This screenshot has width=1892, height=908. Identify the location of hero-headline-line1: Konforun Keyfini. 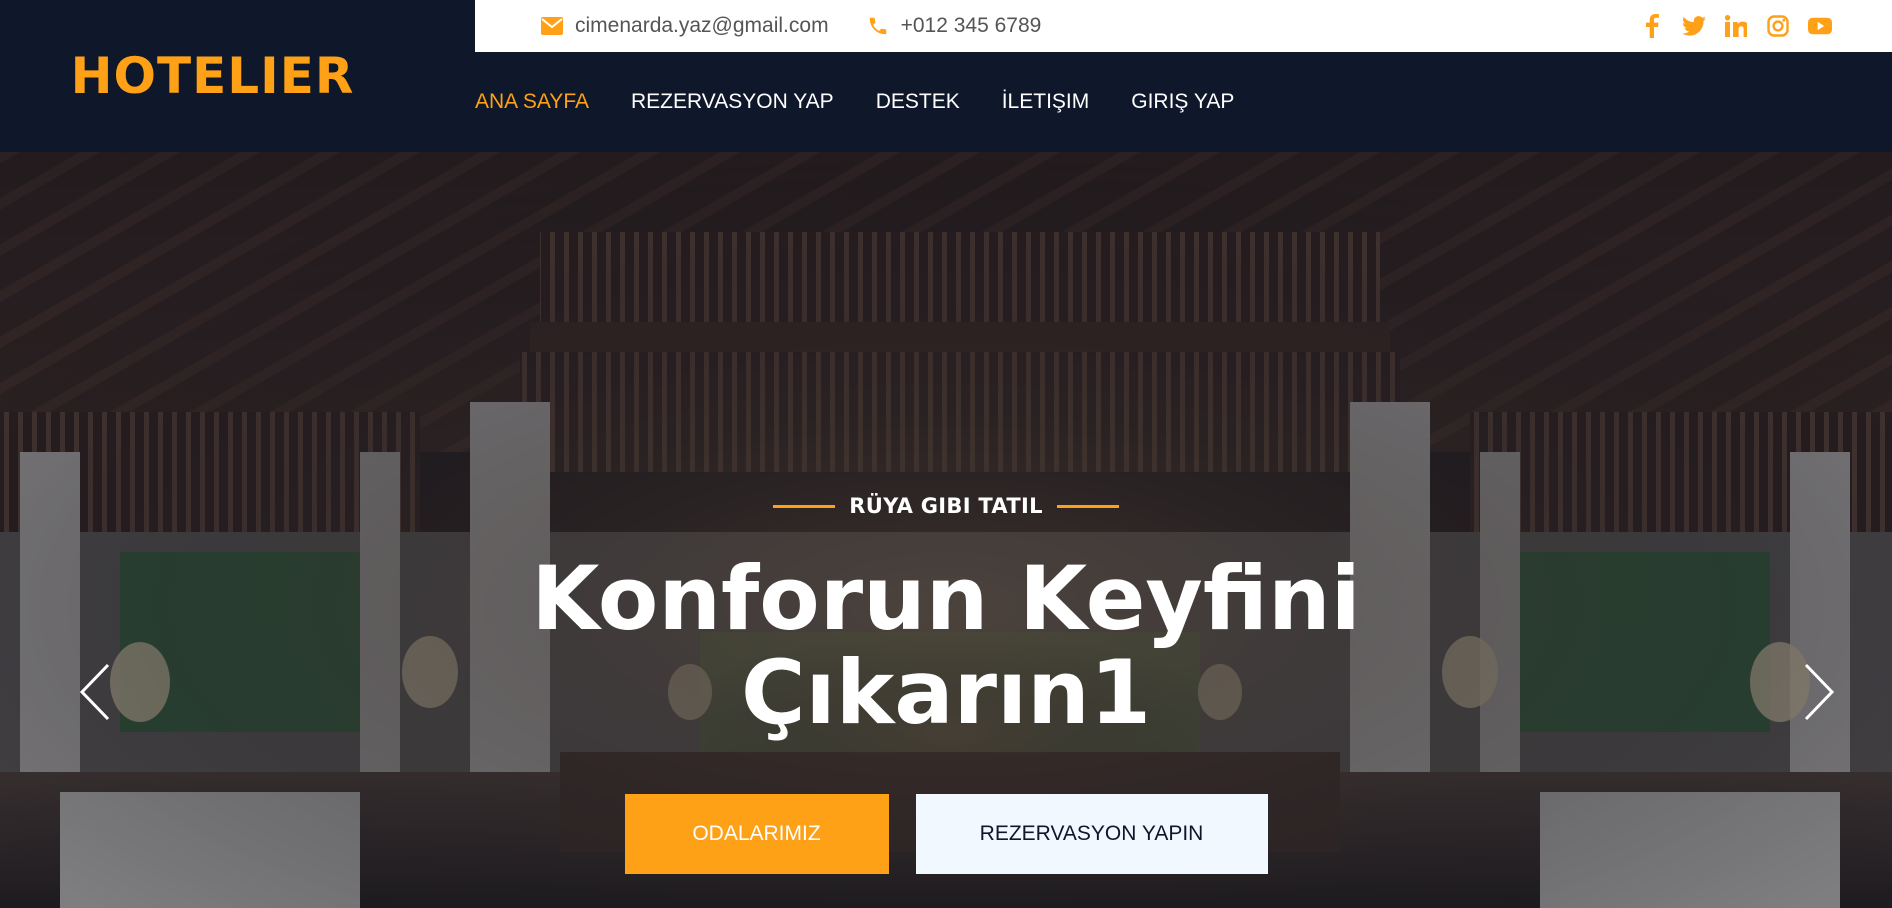
(946, 598).